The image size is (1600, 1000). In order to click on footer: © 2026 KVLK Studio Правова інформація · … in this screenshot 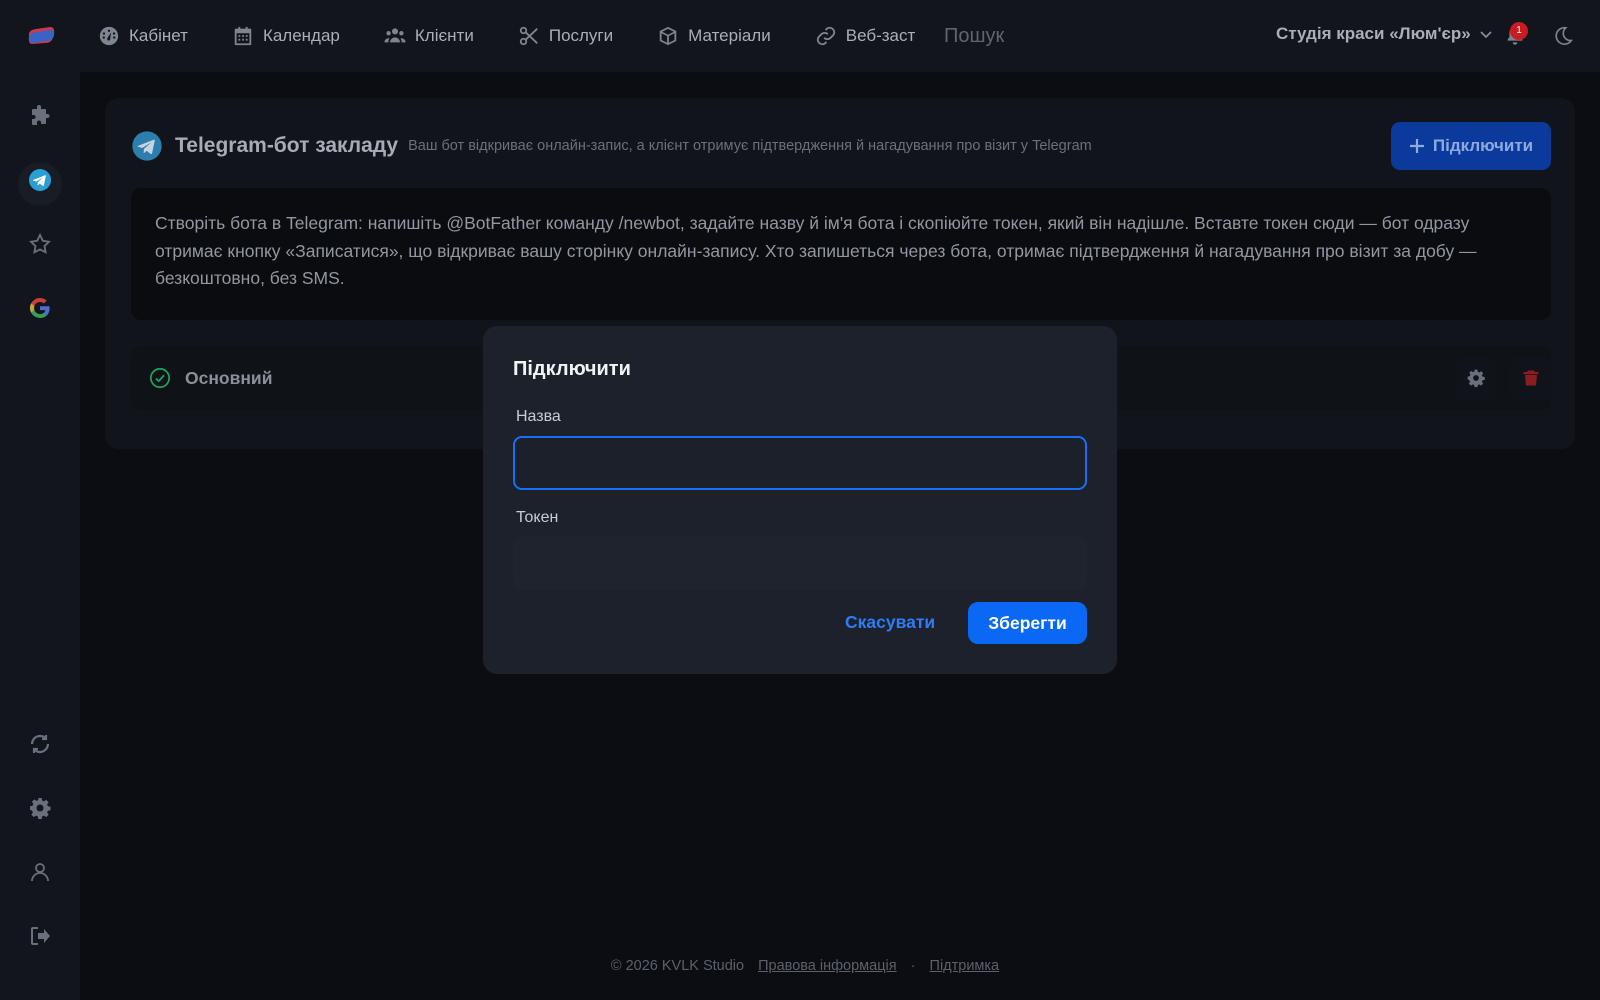, I will do `click(800, 966)`.